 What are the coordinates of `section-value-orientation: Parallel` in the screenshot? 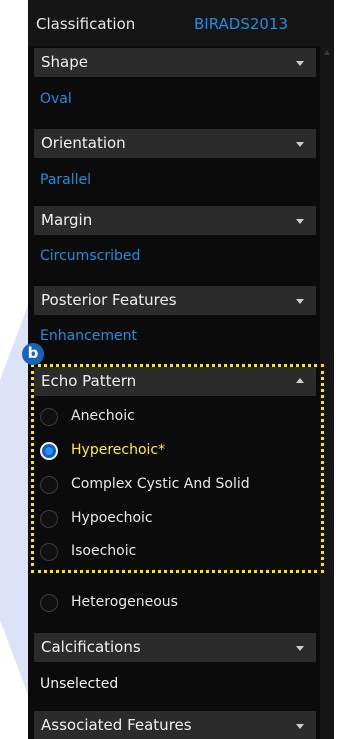 It's located at (66, 180).